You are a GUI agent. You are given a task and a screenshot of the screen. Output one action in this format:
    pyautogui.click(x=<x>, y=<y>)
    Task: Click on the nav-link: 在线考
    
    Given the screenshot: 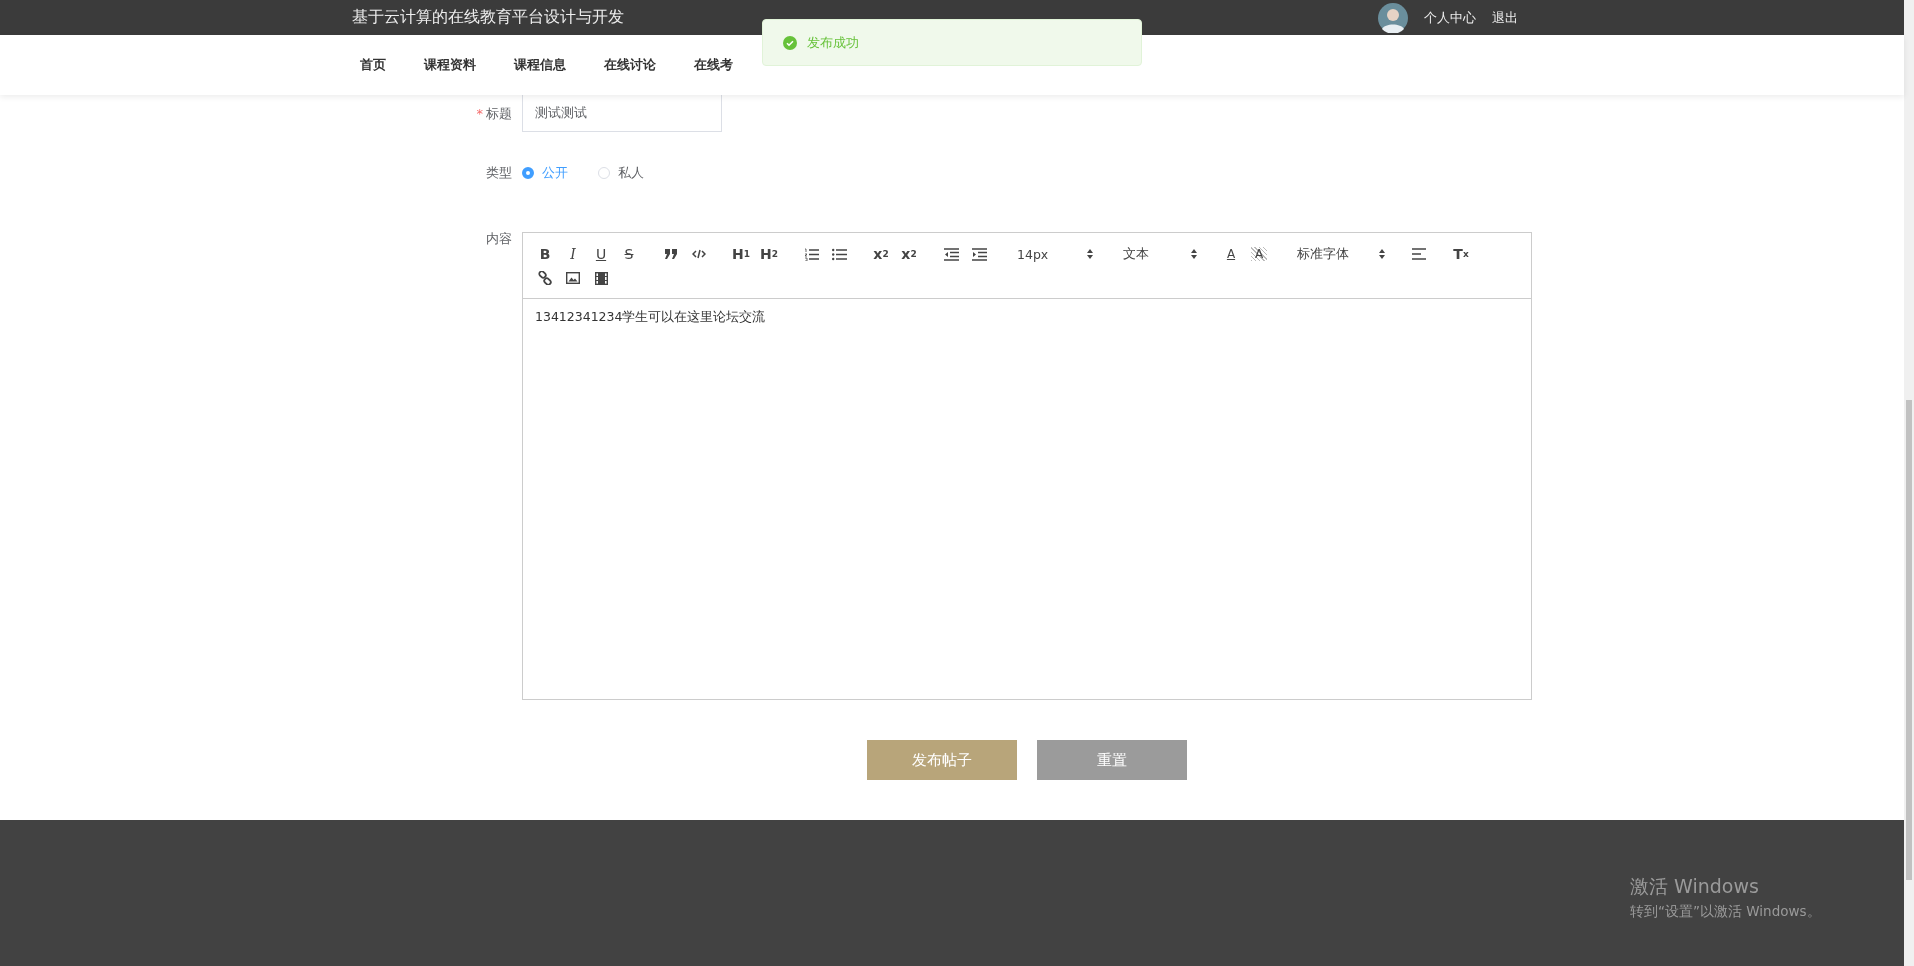 What is the action you would take?
    pyautogui.click(x=713, y=65)
    